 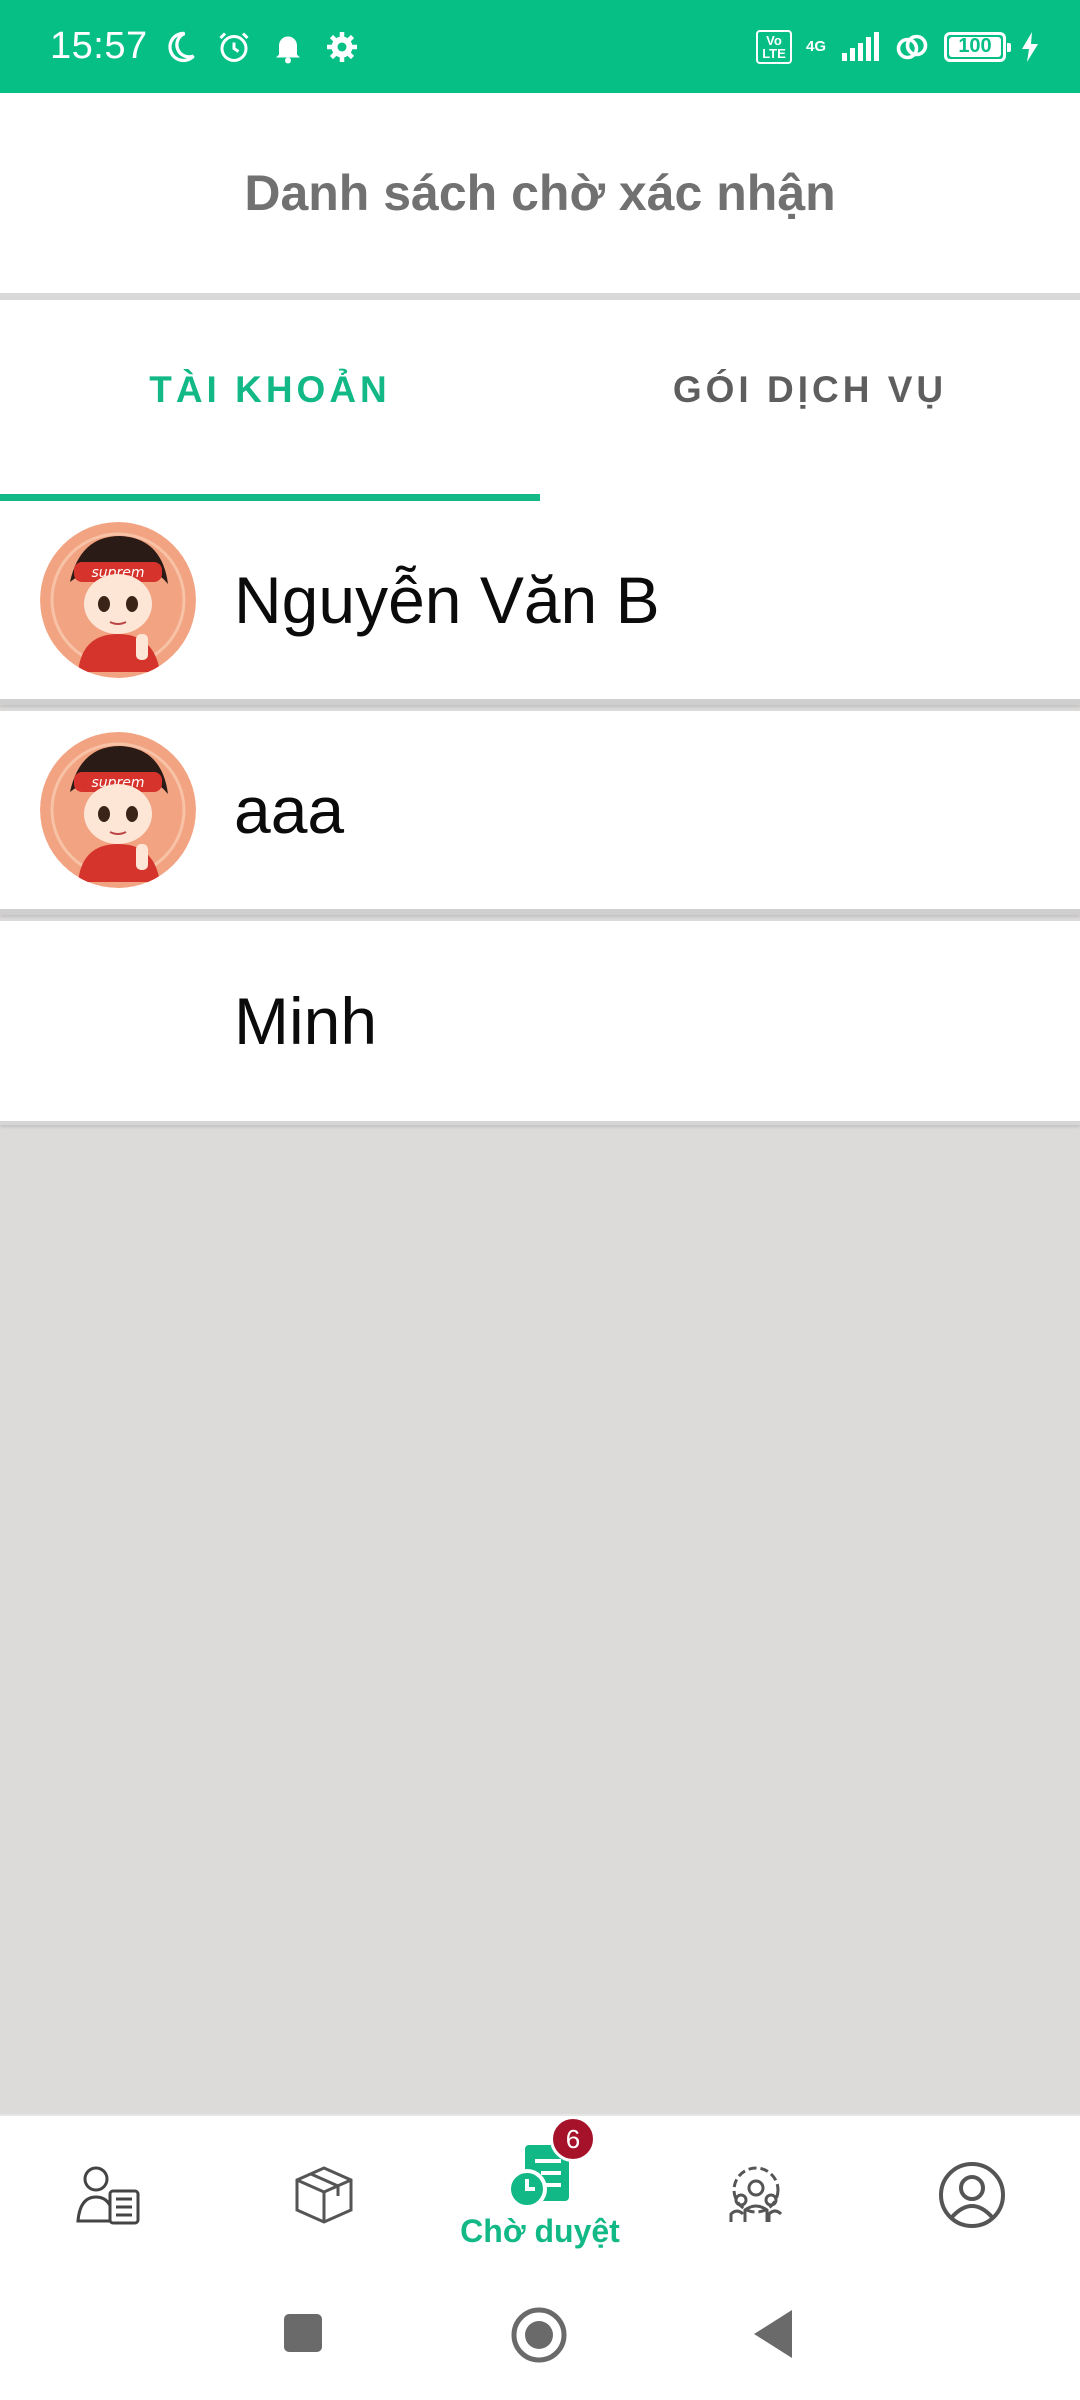 I want to click on list-item: suprem Nguyễn Văn B, so click(x=540, y=603).